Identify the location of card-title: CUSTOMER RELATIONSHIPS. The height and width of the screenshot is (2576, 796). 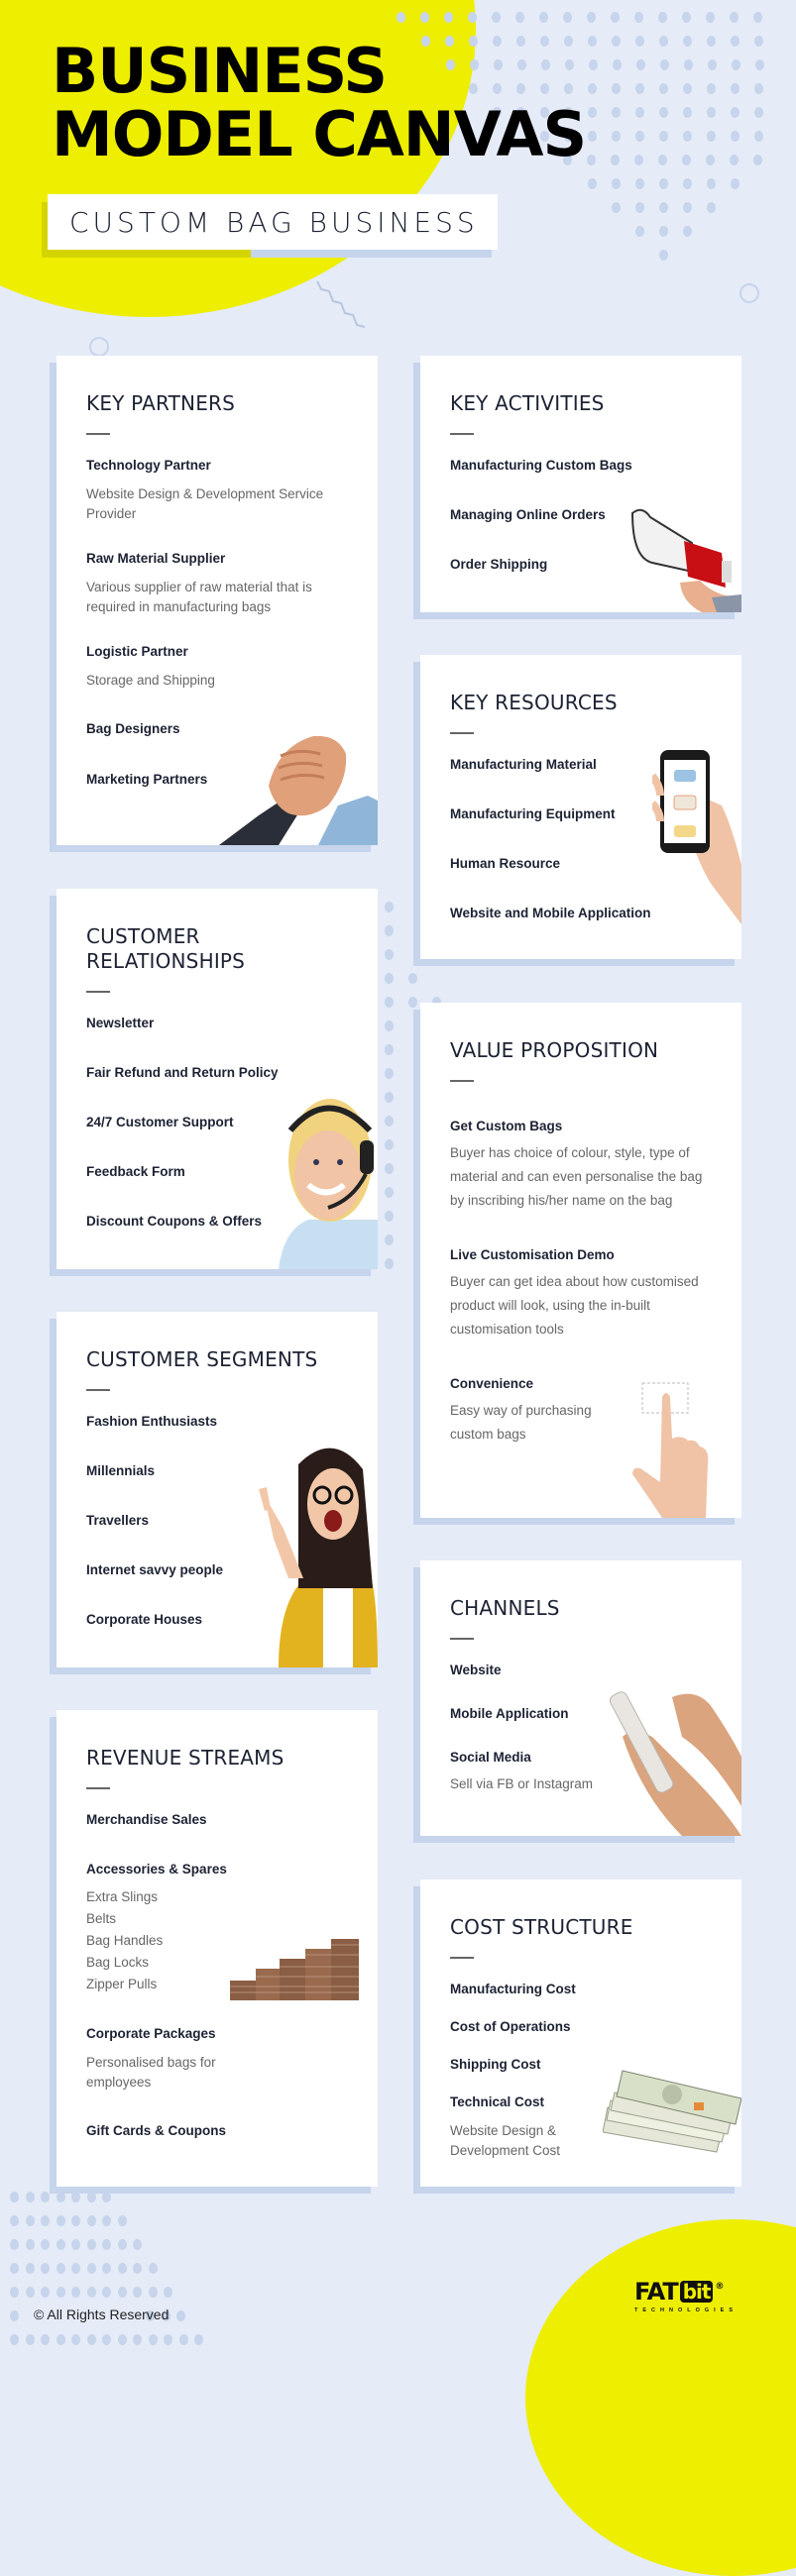
(217, 949).